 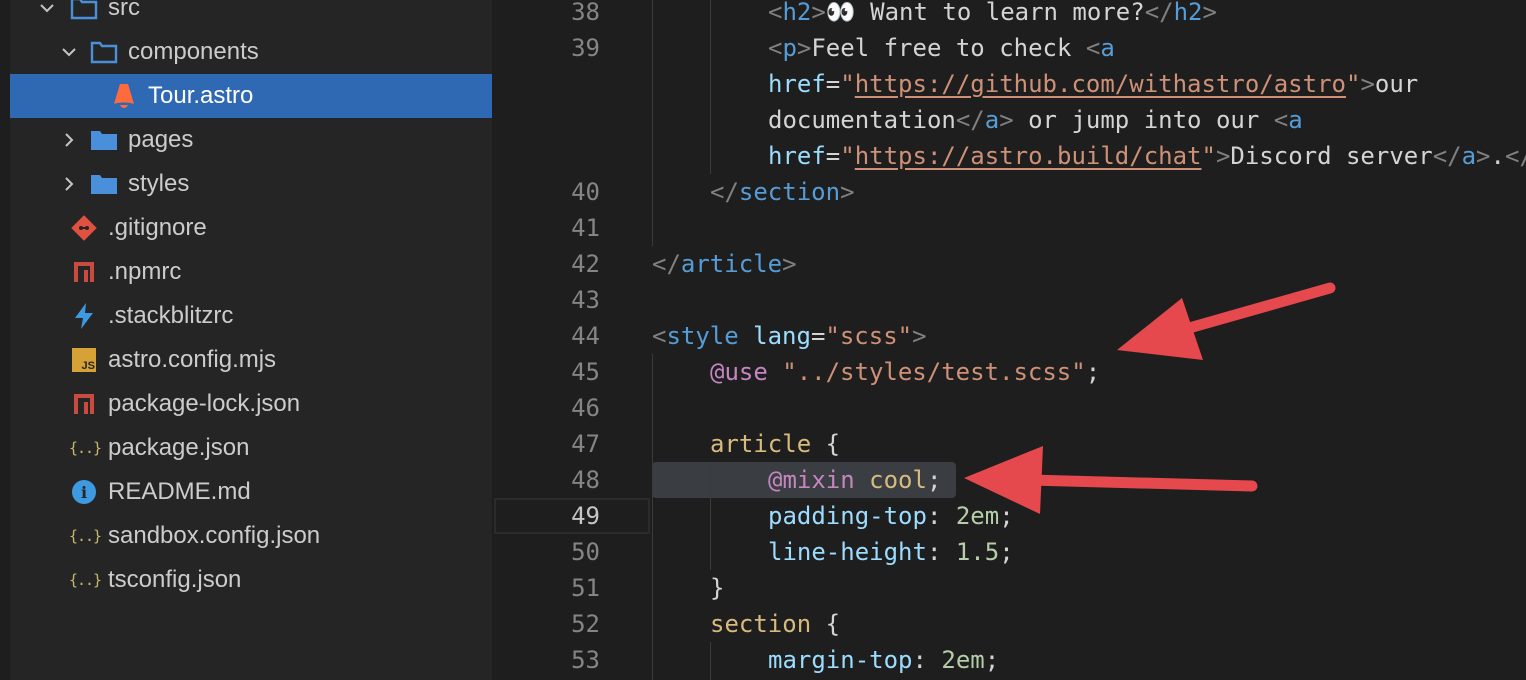 I want to click on code-token: h2, so click(x=1188, y=13).